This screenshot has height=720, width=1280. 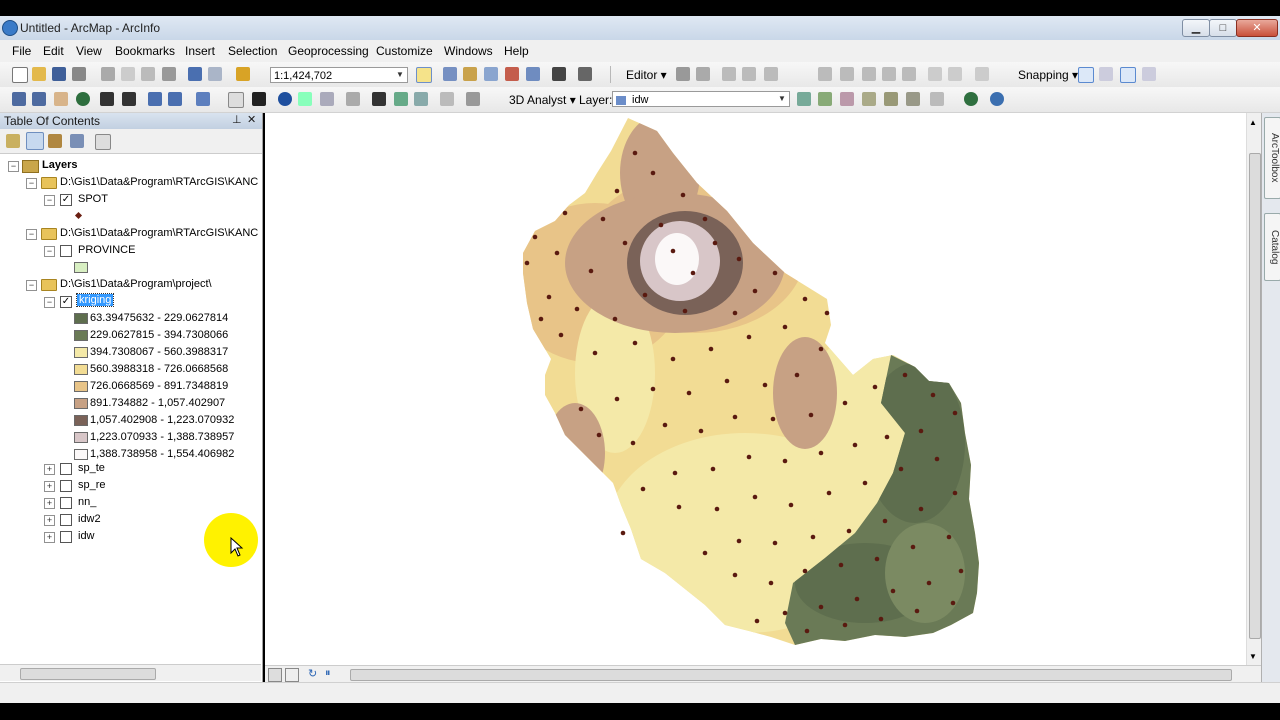 What do you see at coordinates (77, 141) in the screenshot?
I see `list-by-selection-icon` at bounding box center [77, 141].